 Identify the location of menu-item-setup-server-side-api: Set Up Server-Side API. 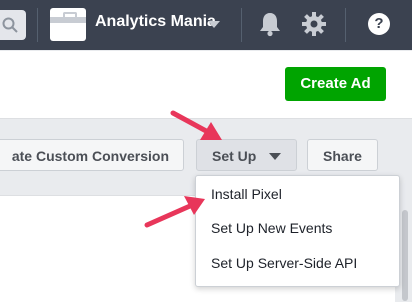
(284, 263).